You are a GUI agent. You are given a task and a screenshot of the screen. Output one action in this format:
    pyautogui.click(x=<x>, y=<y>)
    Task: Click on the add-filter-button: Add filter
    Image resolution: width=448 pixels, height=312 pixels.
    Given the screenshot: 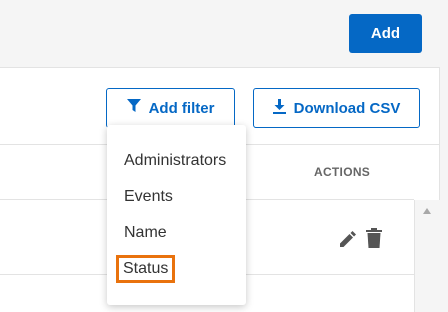 What is the action you would take?
    pyautogui.click(x=170, y=108)
    